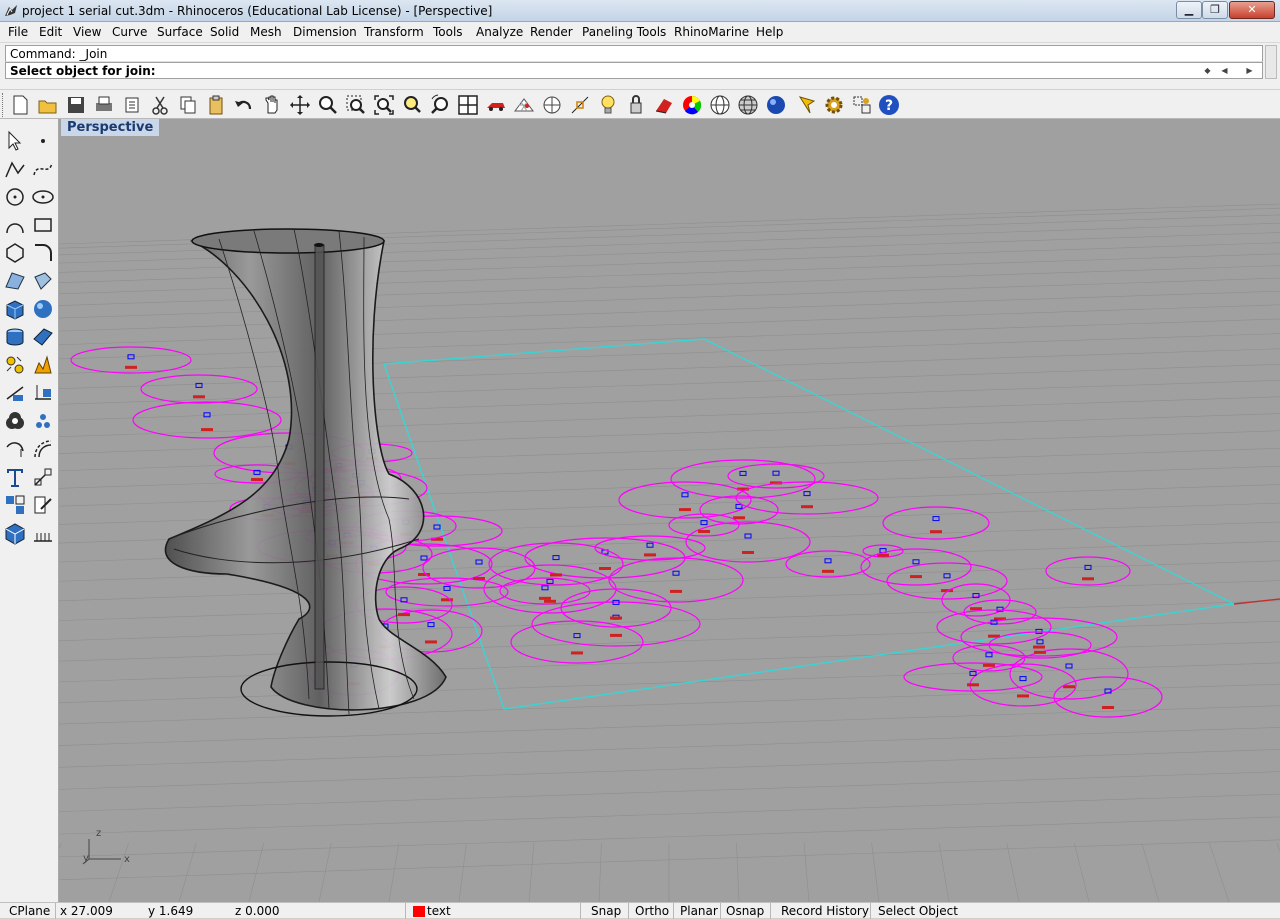  Describe the element at coordinates (1224, 70) in the screenshot. I see `arrow-left-icon: ◀` at that location.